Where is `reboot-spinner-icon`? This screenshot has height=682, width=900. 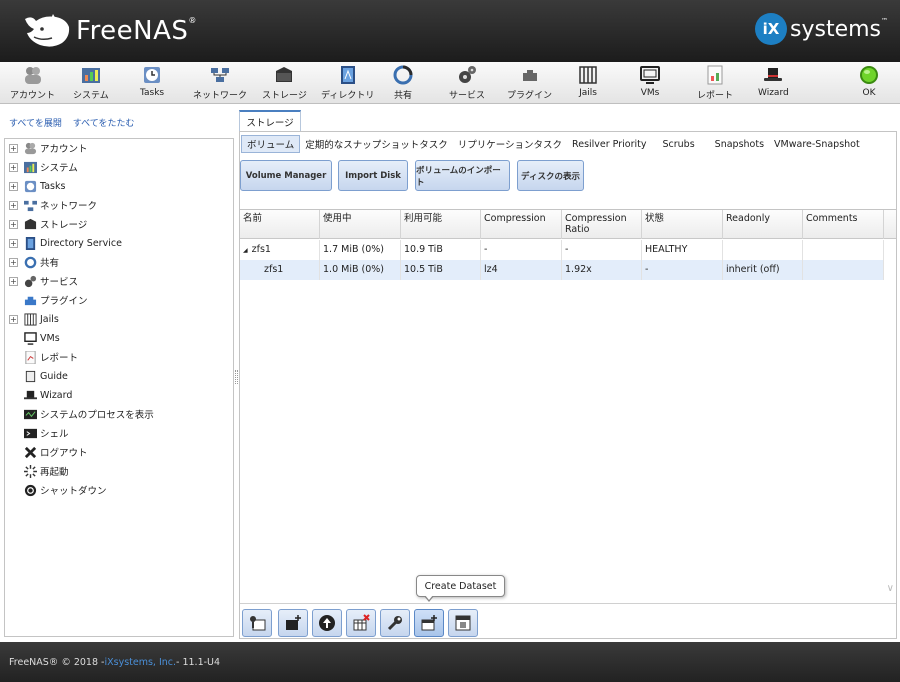 reboot-spinner-icon is located at coordinates (30, 471).